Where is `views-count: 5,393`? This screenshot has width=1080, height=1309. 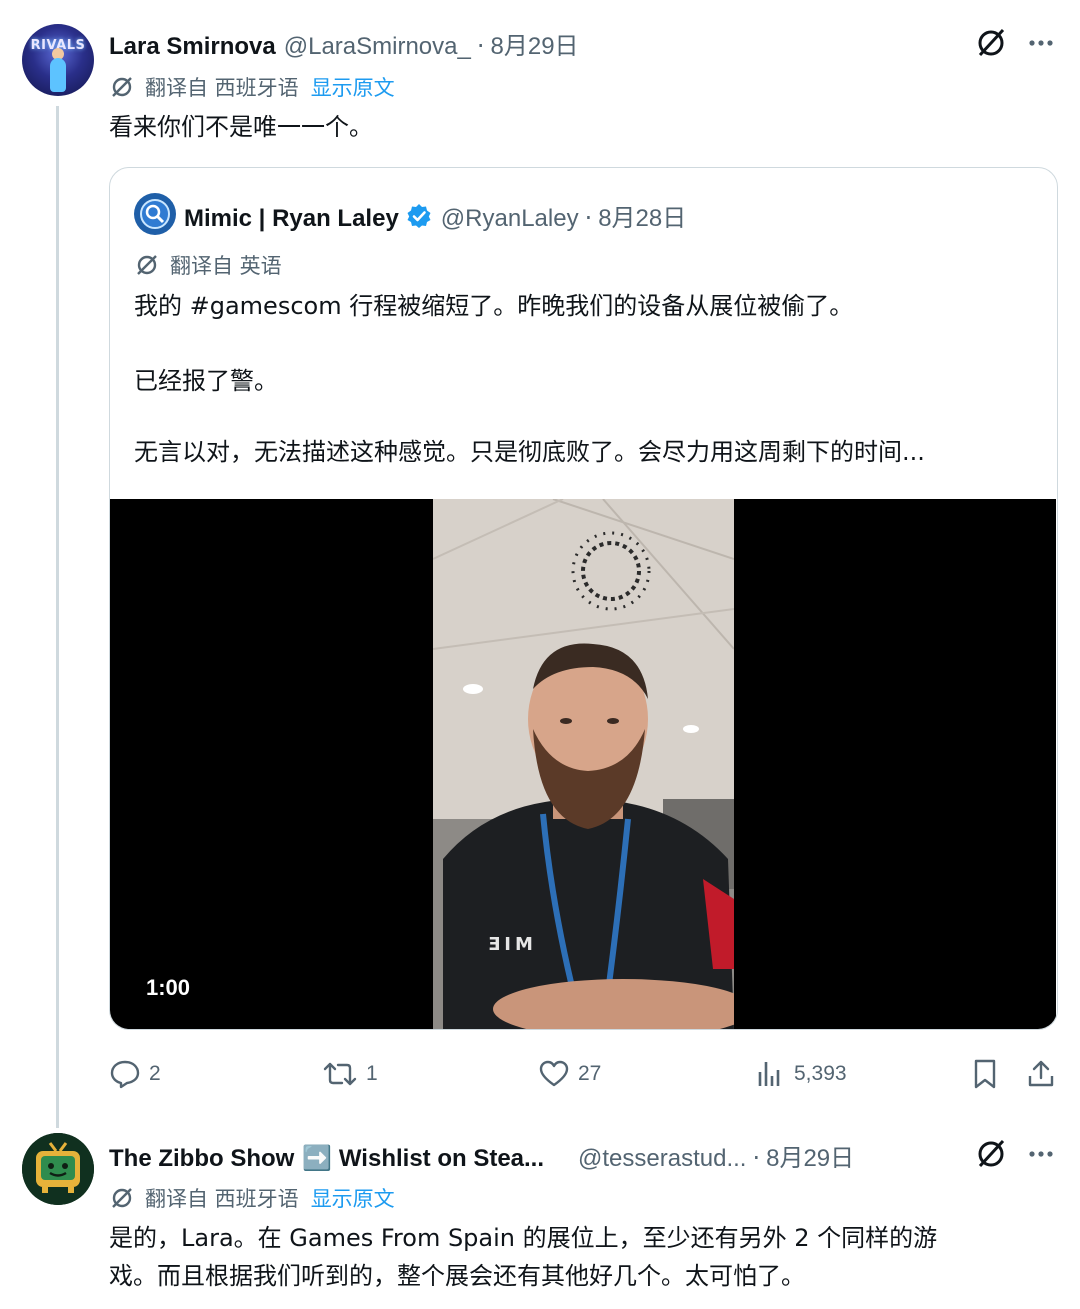 views-count: 5,393 is located at coordinates (820, 1073).